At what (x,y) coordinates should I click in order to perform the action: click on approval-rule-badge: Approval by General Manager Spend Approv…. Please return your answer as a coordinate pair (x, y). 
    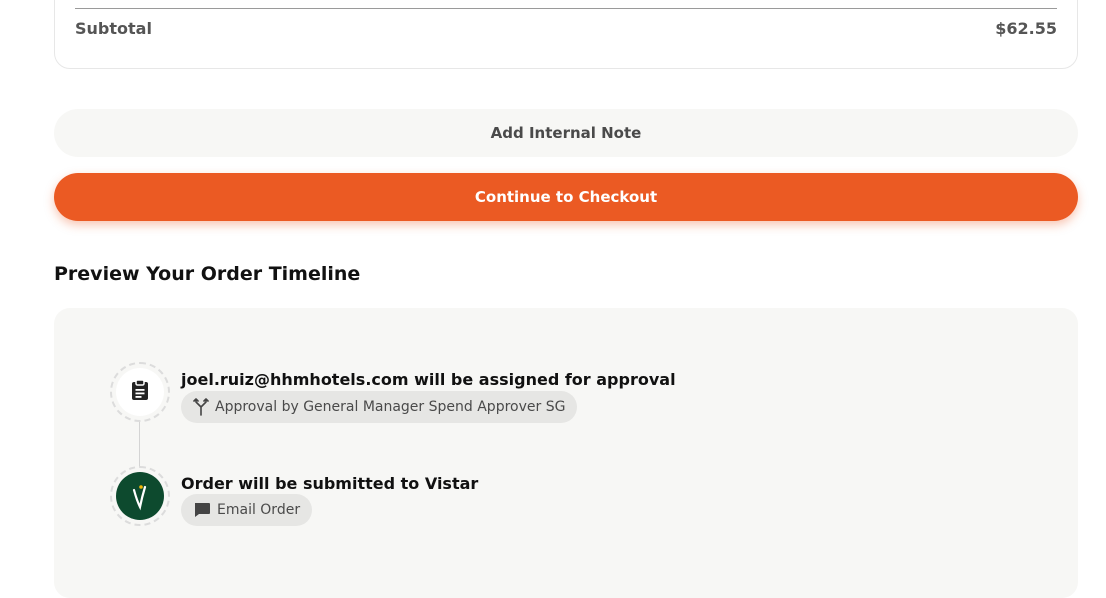
    Looking at the image, I should click on (379, 407).